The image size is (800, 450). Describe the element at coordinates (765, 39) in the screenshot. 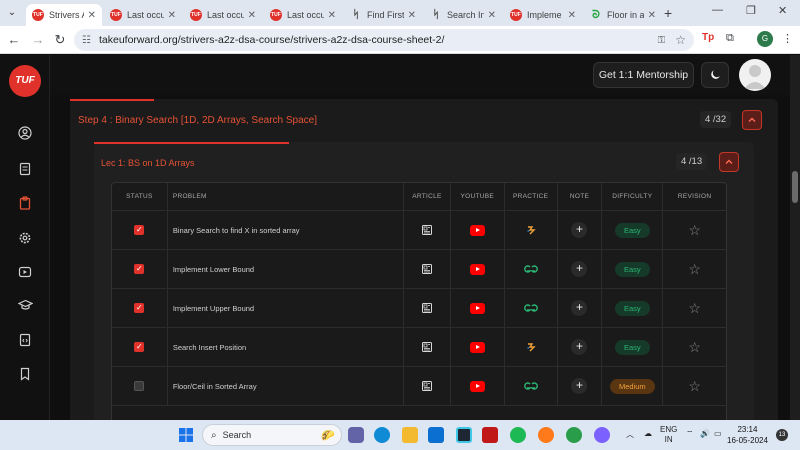

I see `profile-avatar: G` at that location.